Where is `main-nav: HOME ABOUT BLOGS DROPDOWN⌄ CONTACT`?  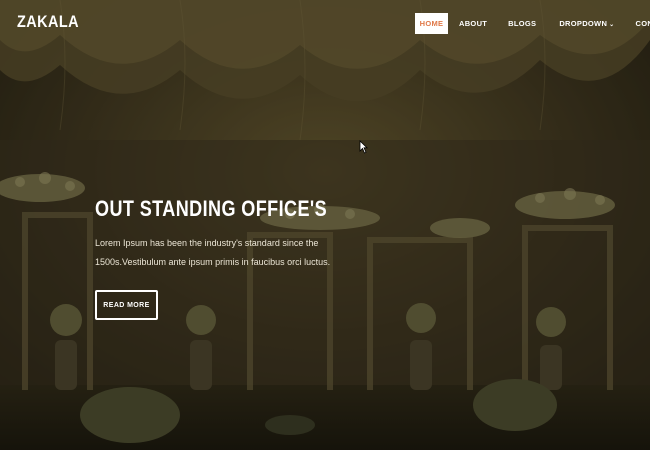 main-nav: HOME ABOUT BLOGS DROPDOWN⌄ CONTACT is located at coordinates (532, 23).